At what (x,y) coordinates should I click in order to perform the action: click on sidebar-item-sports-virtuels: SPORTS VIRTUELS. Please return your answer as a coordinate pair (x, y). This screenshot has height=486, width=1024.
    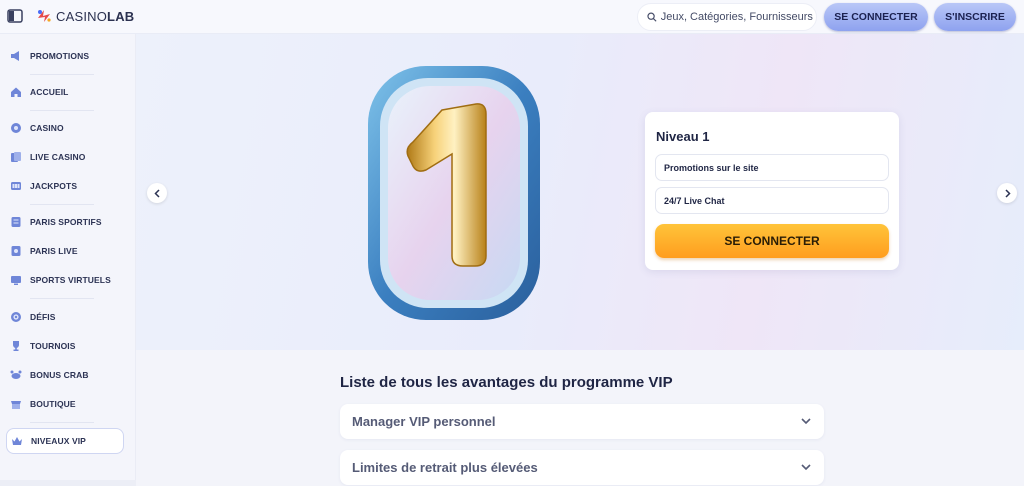
    Looking at the image, I should click on (65, 280).